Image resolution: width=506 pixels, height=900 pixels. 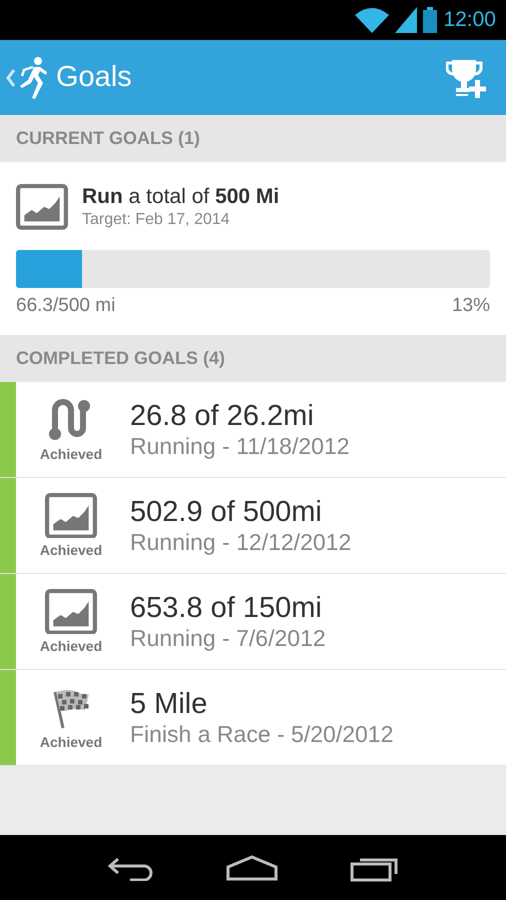 What do you see at coordinates (222, 416) in the screenshot?
I see `goal-title: 26.8 of 26.2mi` at bounding box center [222, 416].